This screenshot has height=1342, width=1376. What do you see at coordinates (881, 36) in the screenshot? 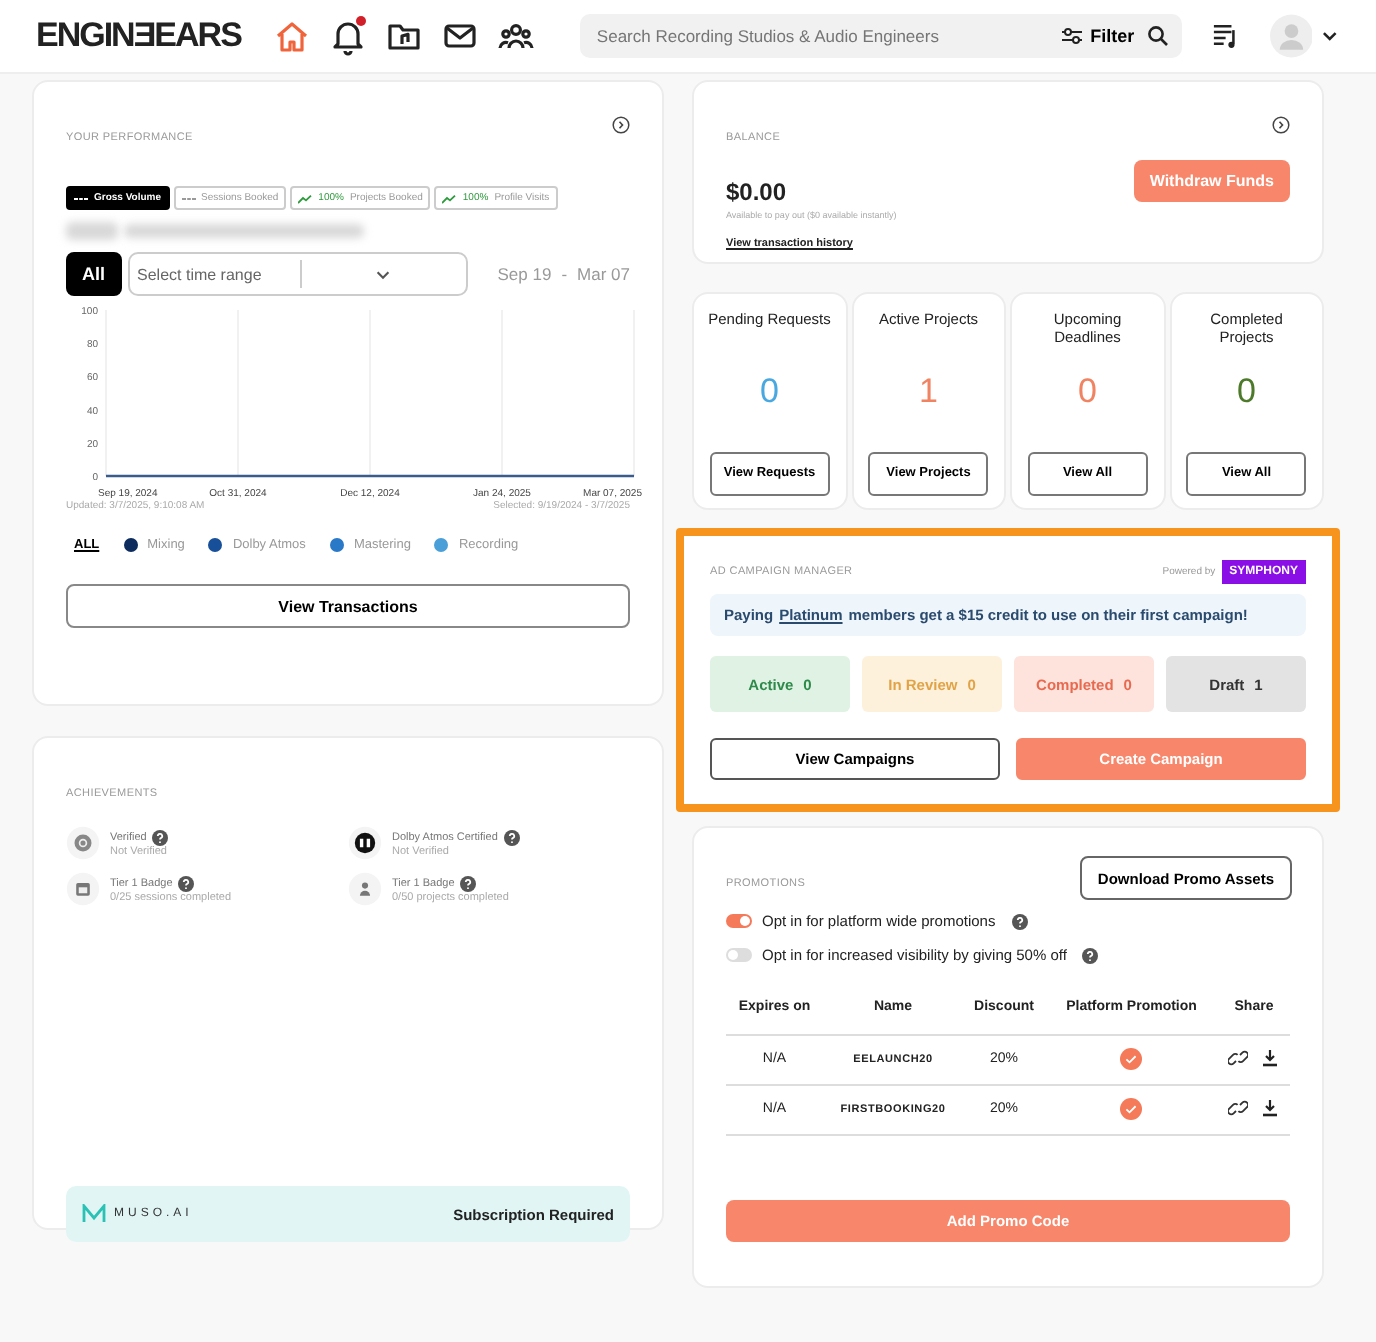
I see `search-field: Search Recording Studios & Audio Engineers Filter` at bounding box center [881, 36].